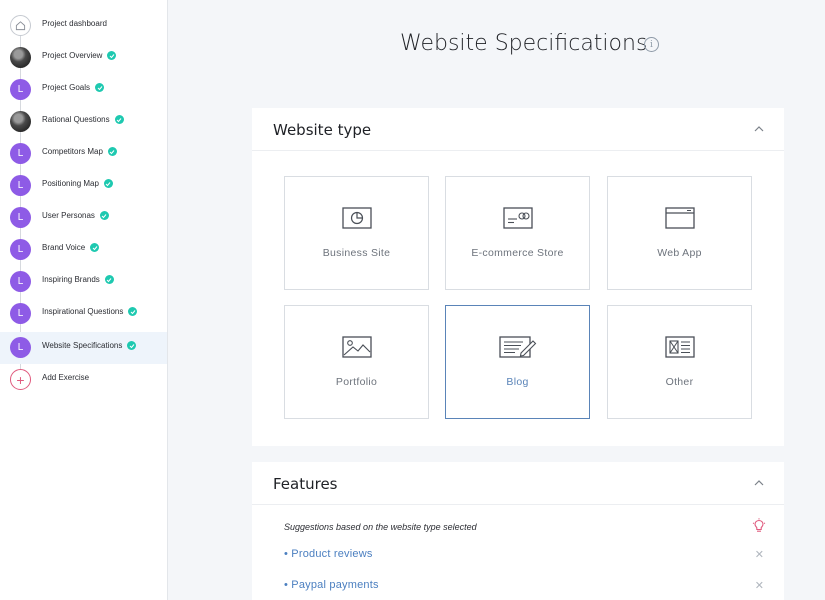  What do you see at coordinates (356, 253) in the screenshot?
I see `option-label: Business Site` at bounding box center [356, 253].